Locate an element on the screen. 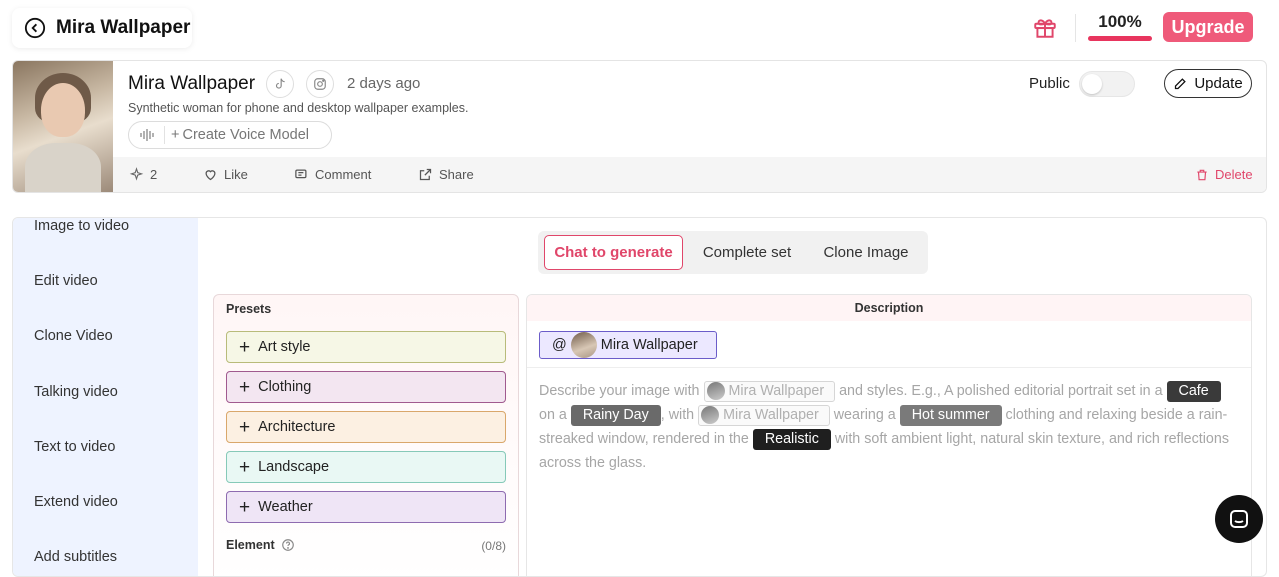  architecture-chip: Cafe is located at coordinates (1193, 391).